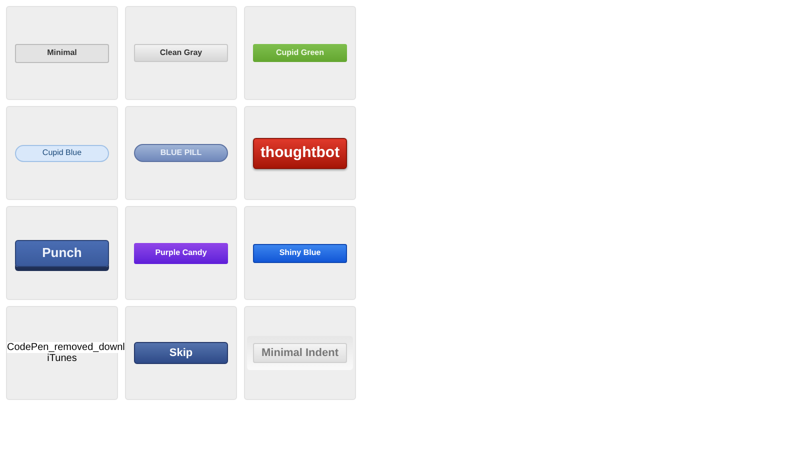 The image size is (800, 450). I want to click on demo-button: thoughtbot, so click(300, 153).